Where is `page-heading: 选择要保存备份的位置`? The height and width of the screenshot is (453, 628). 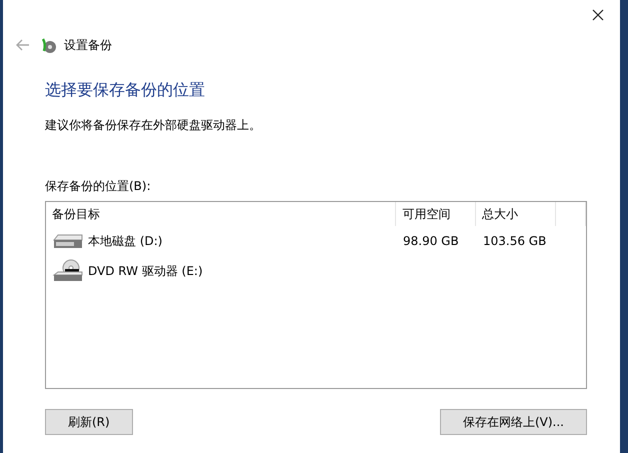
page-heading: 选择要保存备份的位置 is located at coordinates (125, 90).